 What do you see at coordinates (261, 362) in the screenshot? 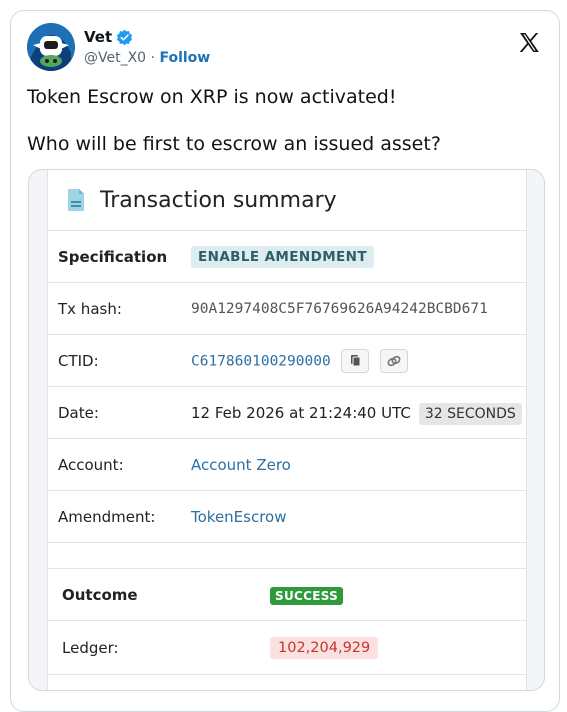
I see `ctid-link: C617860100290000` at bounding box center [261, 362].